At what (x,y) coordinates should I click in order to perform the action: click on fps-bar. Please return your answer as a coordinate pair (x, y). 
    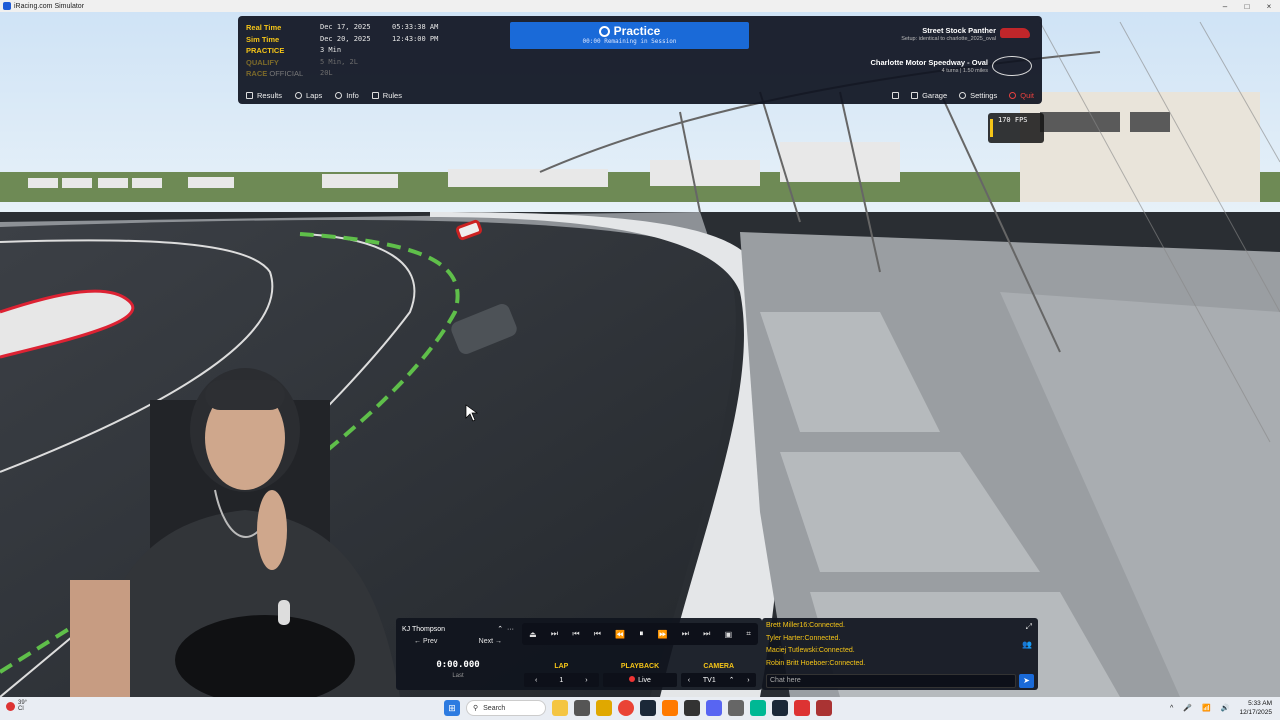
    Looking at the image, I should click on (991, 128).